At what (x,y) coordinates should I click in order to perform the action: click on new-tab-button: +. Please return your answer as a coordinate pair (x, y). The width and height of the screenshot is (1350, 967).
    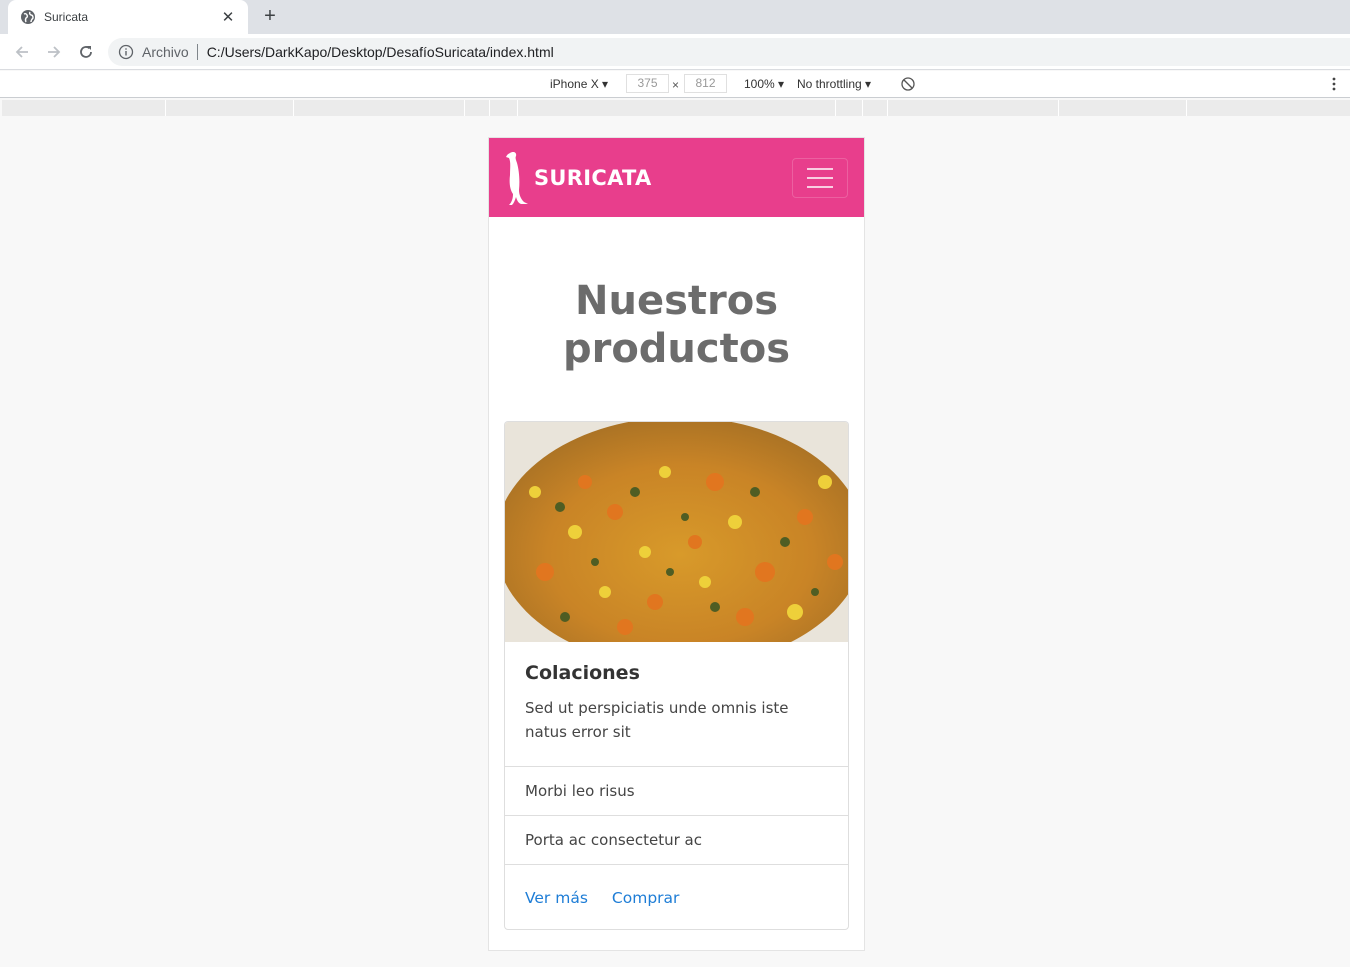
    Looking at the image, I should click on (270, 17).